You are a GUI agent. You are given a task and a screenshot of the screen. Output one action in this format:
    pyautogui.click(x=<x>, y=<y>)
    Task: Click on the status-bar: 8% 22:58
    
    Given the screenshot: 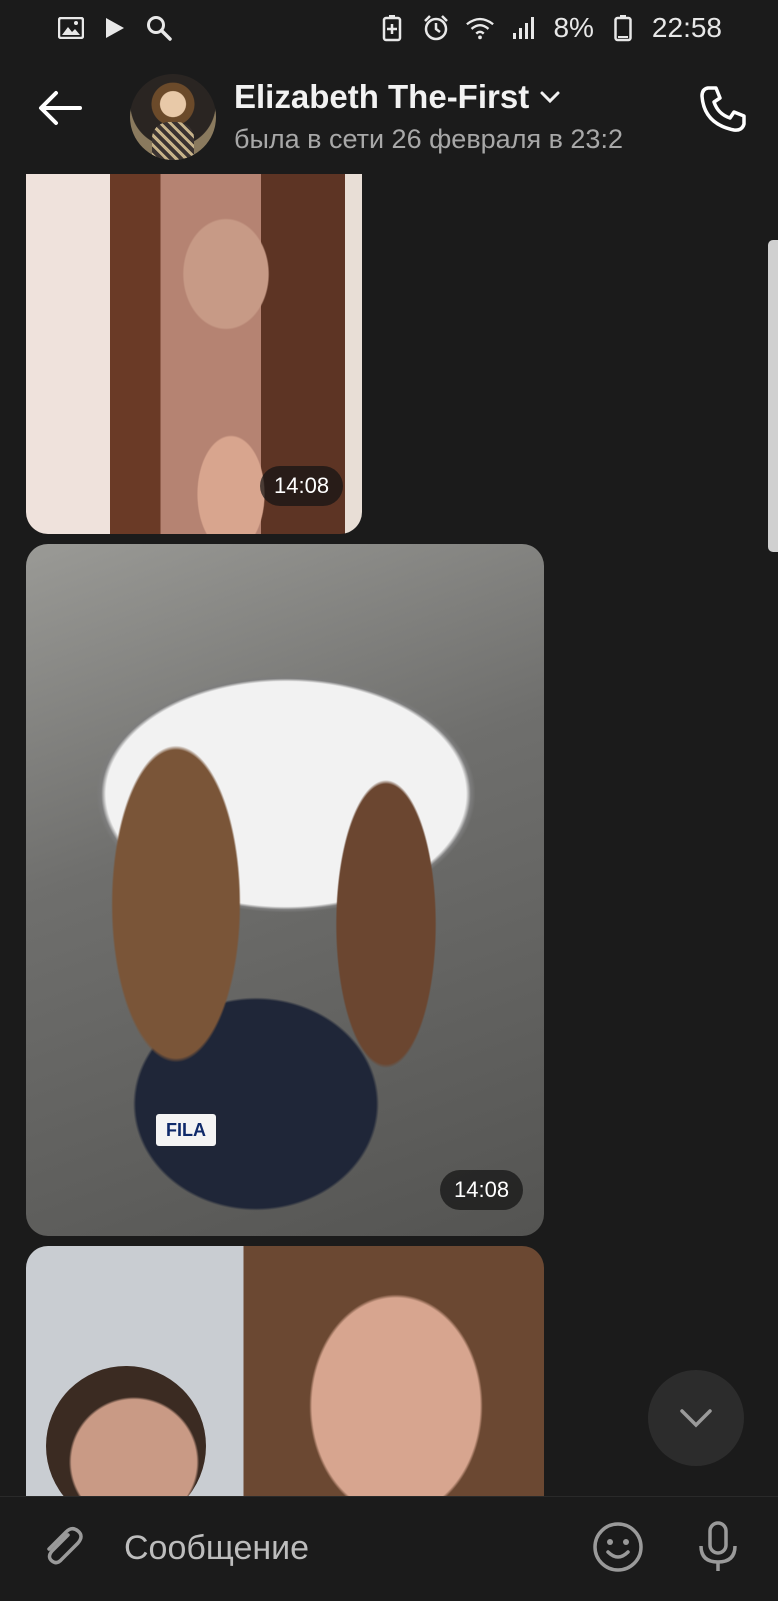 What is the action you would take?
    pyautogui.click(x=389, y=28)
    